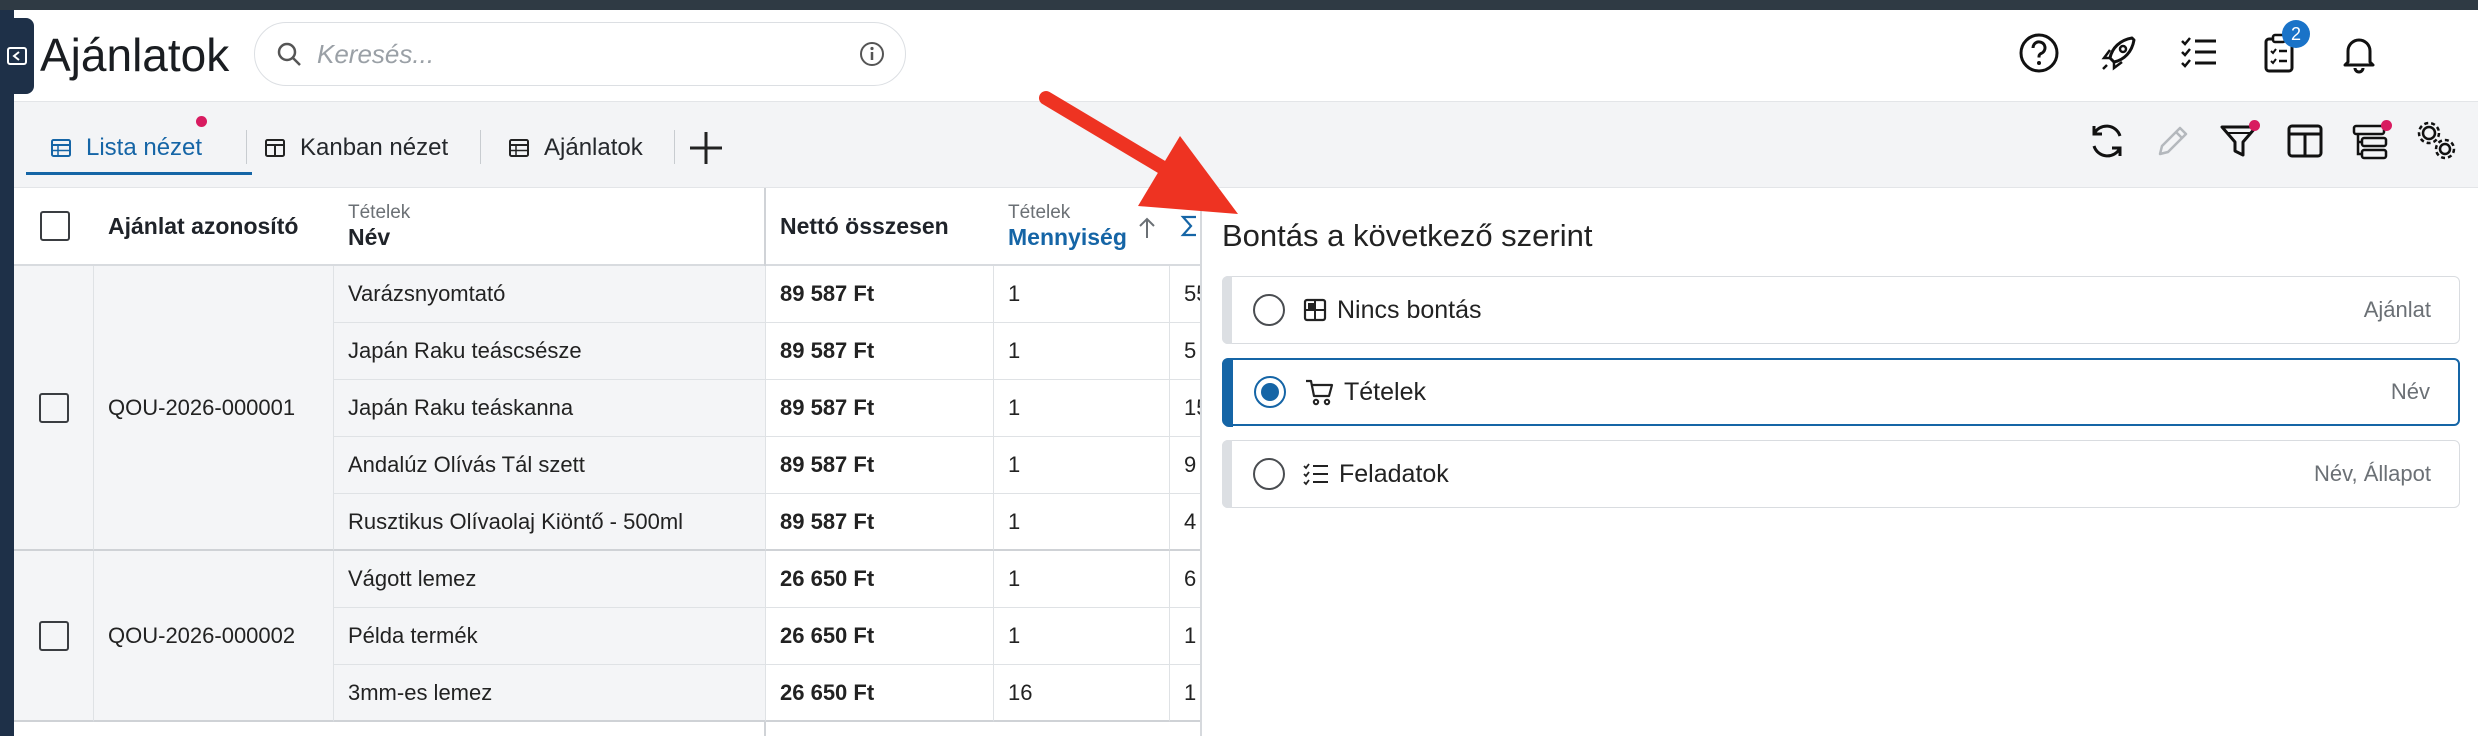 The image size is (2478, 736). I want to click on item-name-cell: Japán Raku teáskanna, so click(550, 408).